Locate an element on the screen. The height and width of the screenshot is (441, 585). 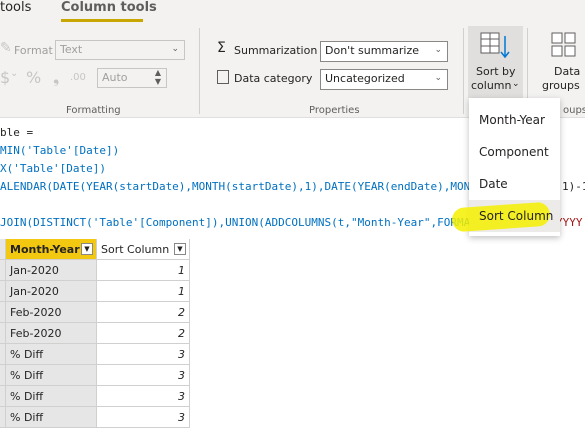
ribbon-tabs: tools Column tools is located at coordinates (292, 11).